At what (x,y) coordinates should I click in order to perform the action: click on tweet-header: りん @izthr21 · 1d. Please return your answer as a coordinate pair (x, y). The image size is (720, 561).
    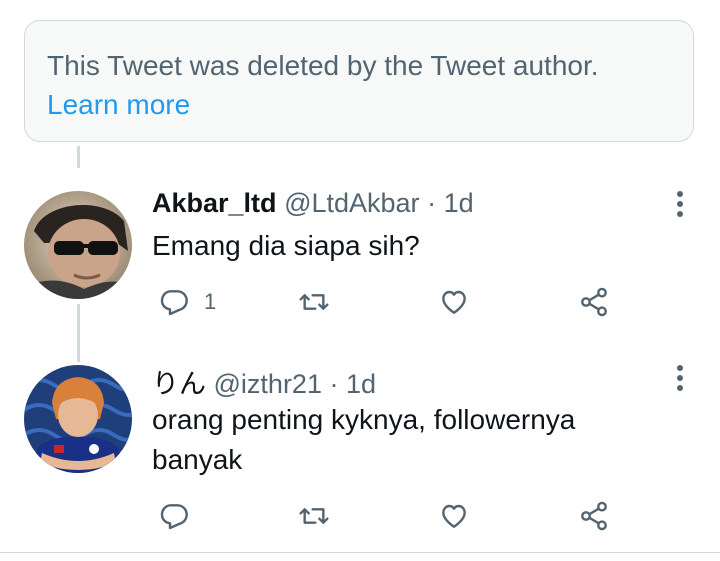
    Looking at the image, I should click on (264, 381).